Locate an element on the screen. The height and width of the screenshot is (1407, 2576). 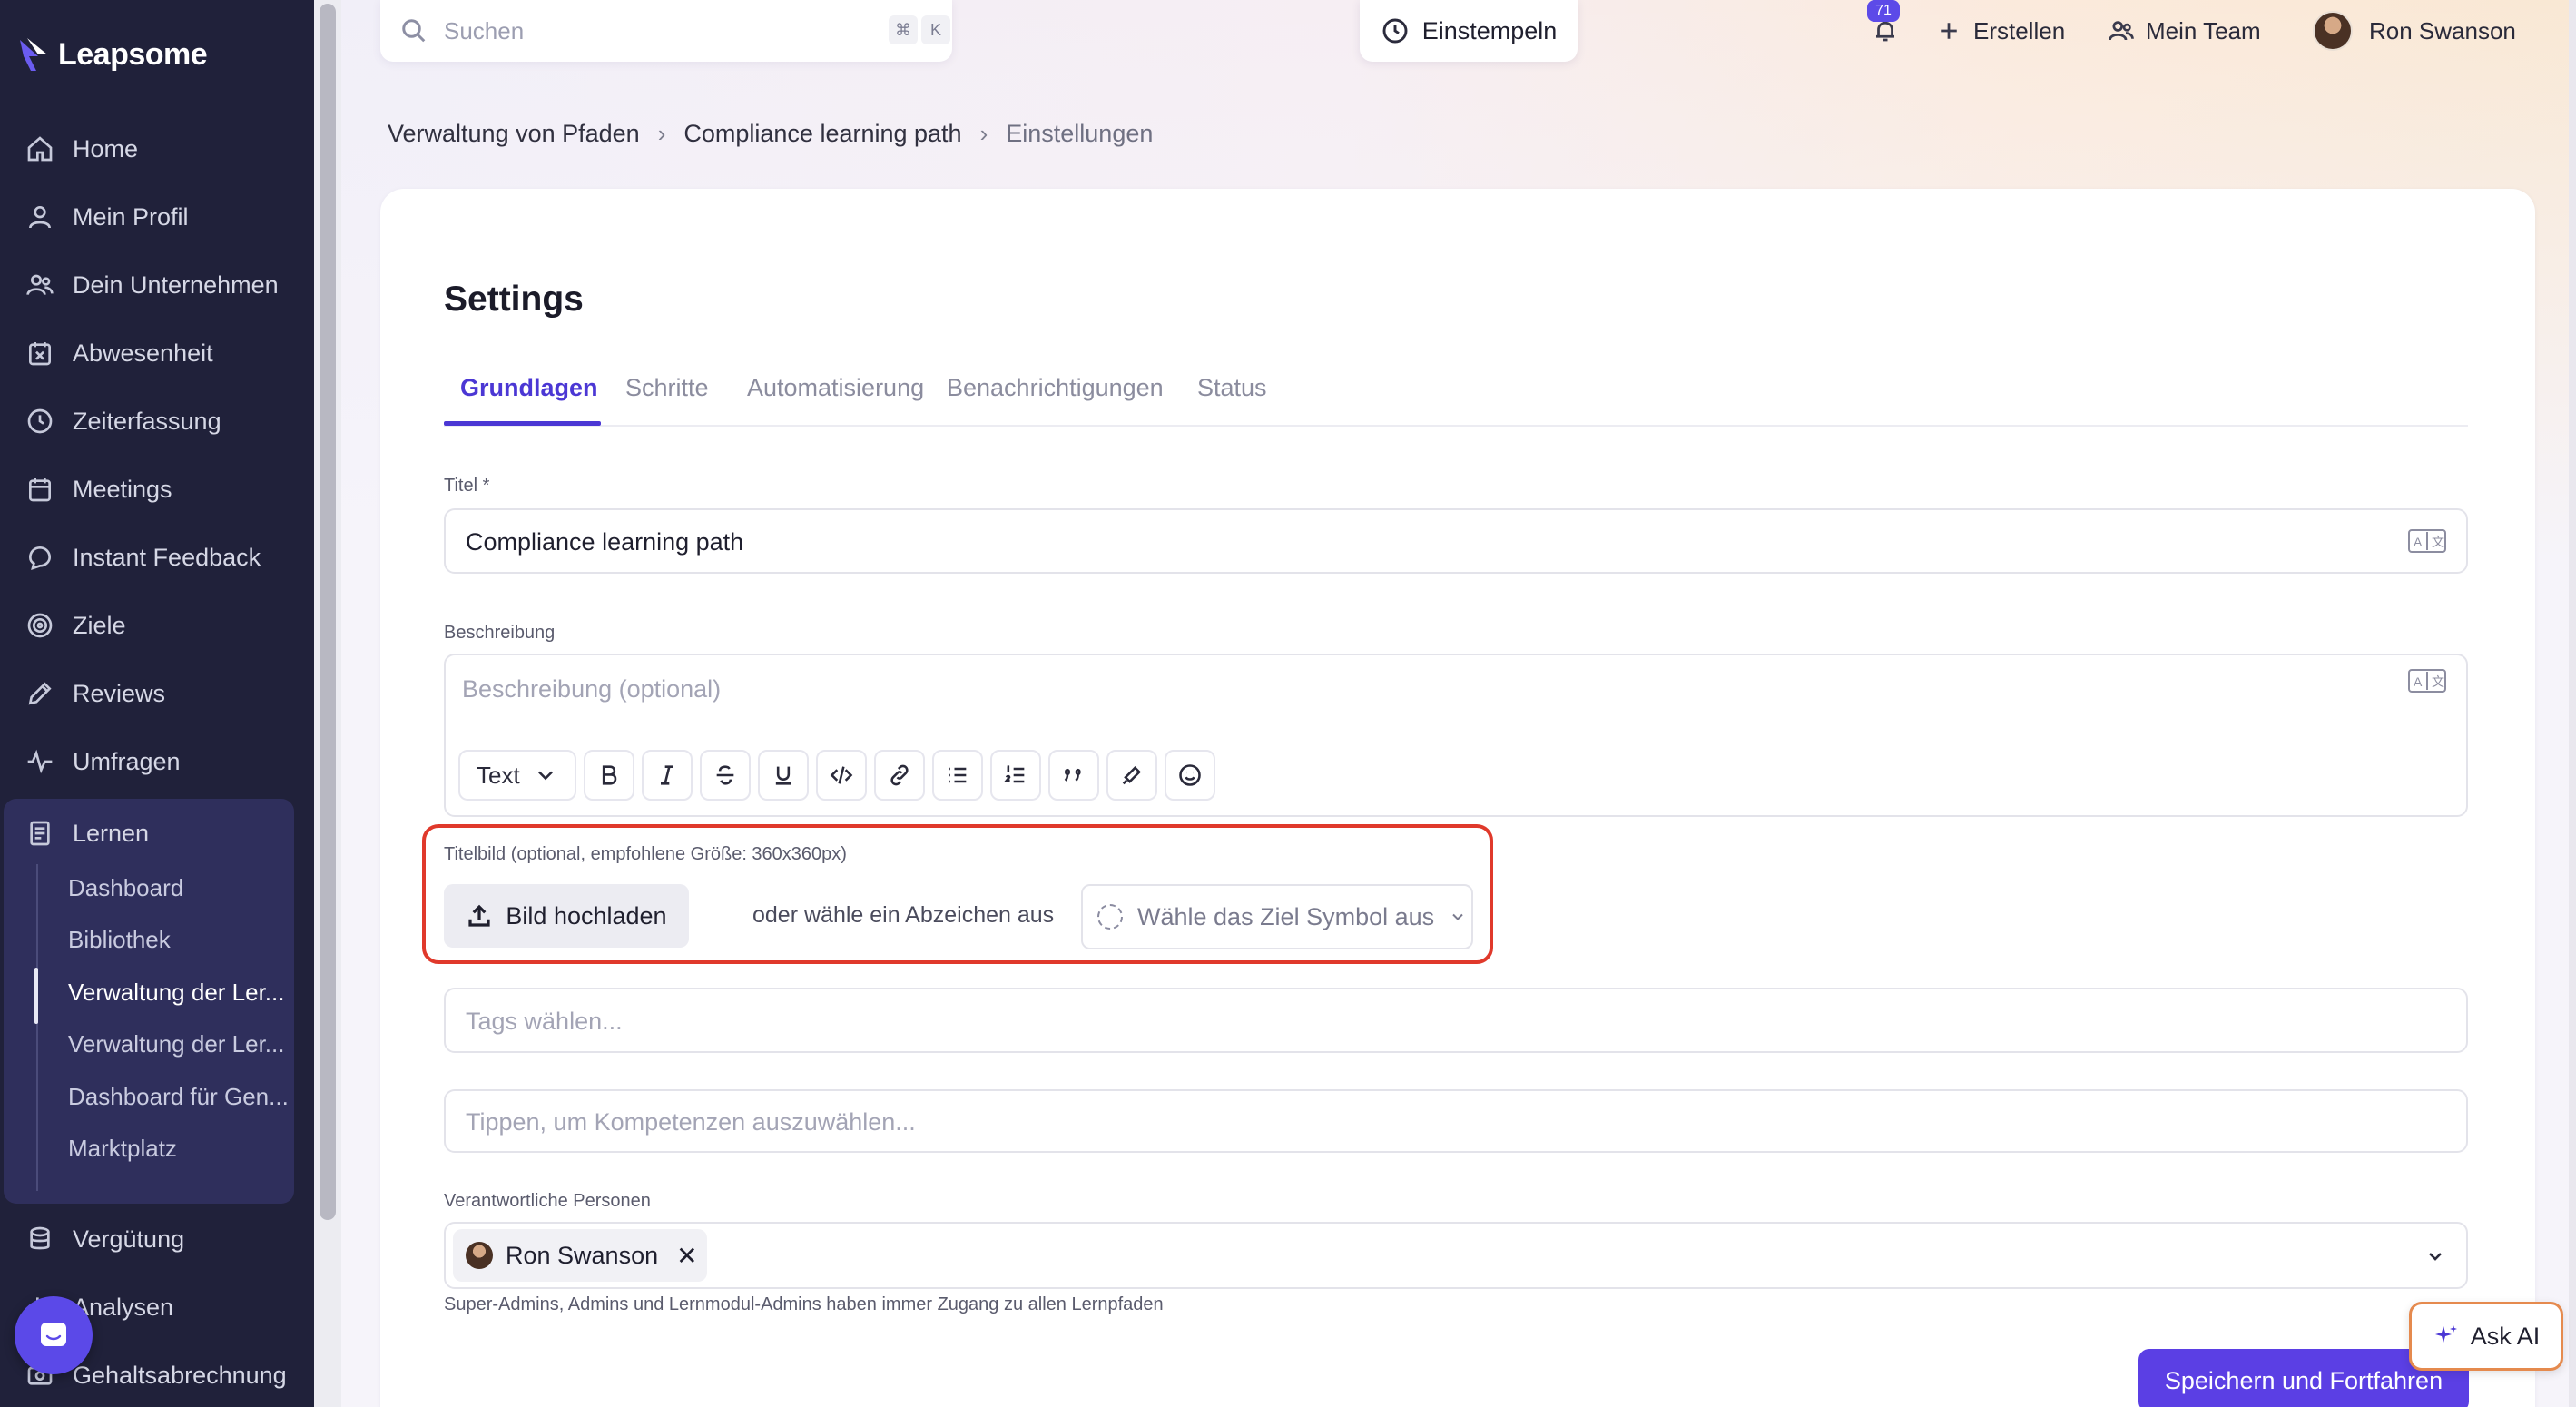
title-input-value: Compliance learning path is located at coordinates (605, 542).